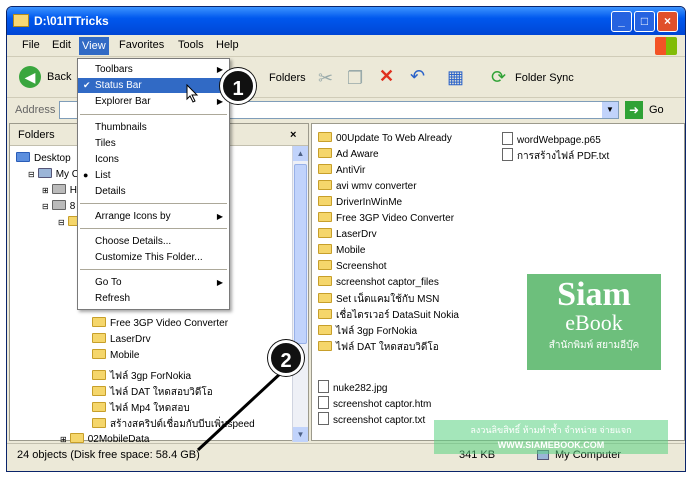 Image resolution: width=693 pixels, height=478 pixels. Describe the element at coordinates (240, 411) in the screenshot. I see `callout-pointer-line` at that location.